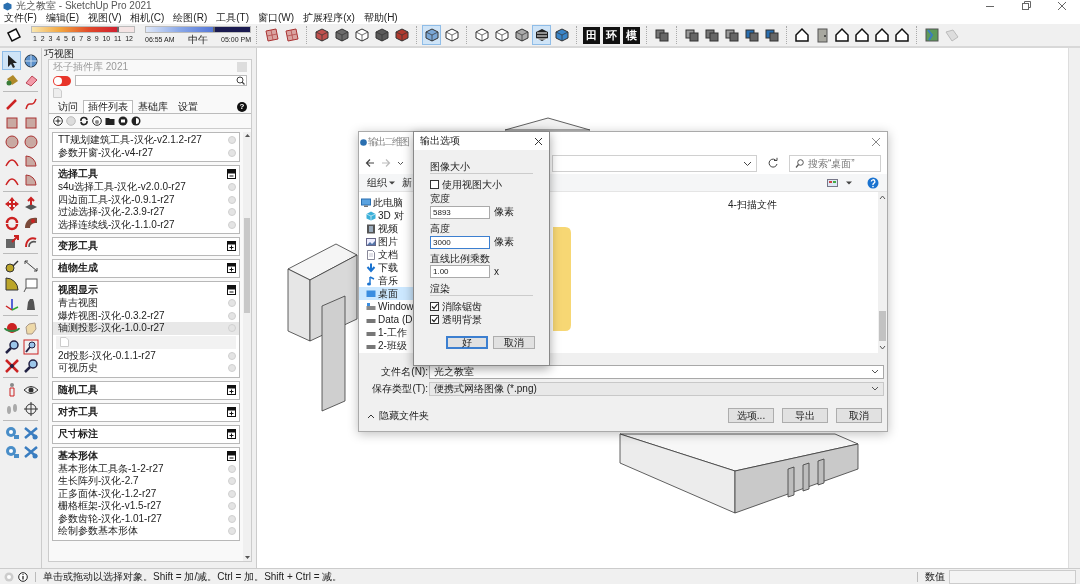 Image resolution: width=1080 pixels, height=584 pixels. What do you see at coordinates (381, 182) in the screenshot?
I see `organize-button: 组织` at bounding box center [381, 182].